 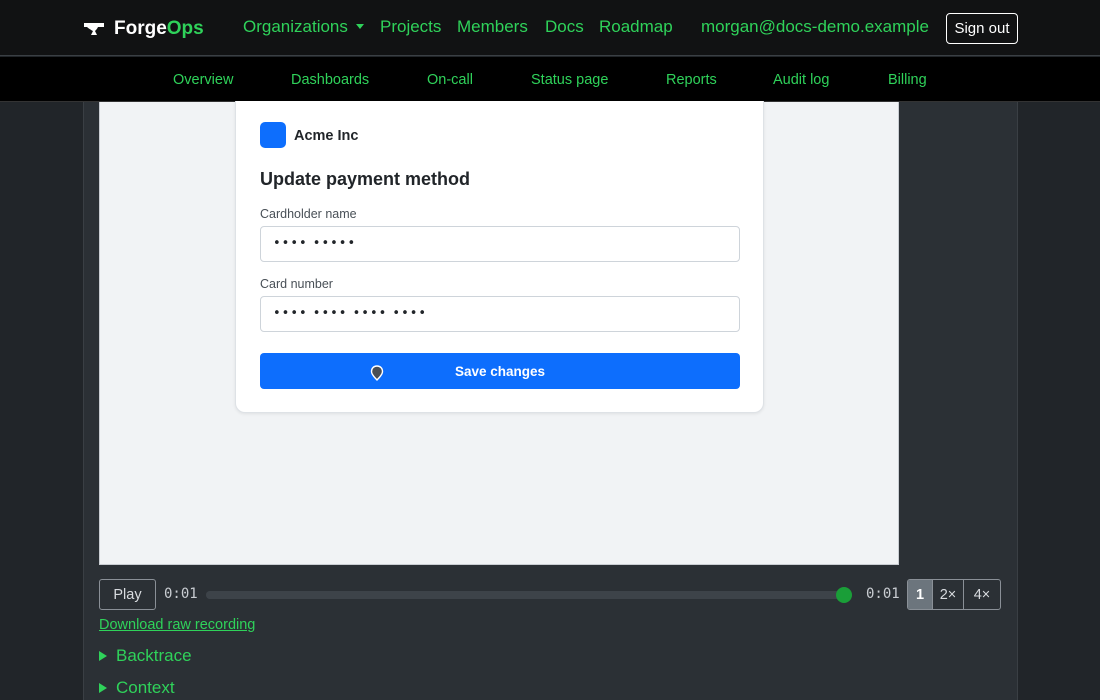 I want to click on cursor-marker-icon, so click(x=377, y=373).